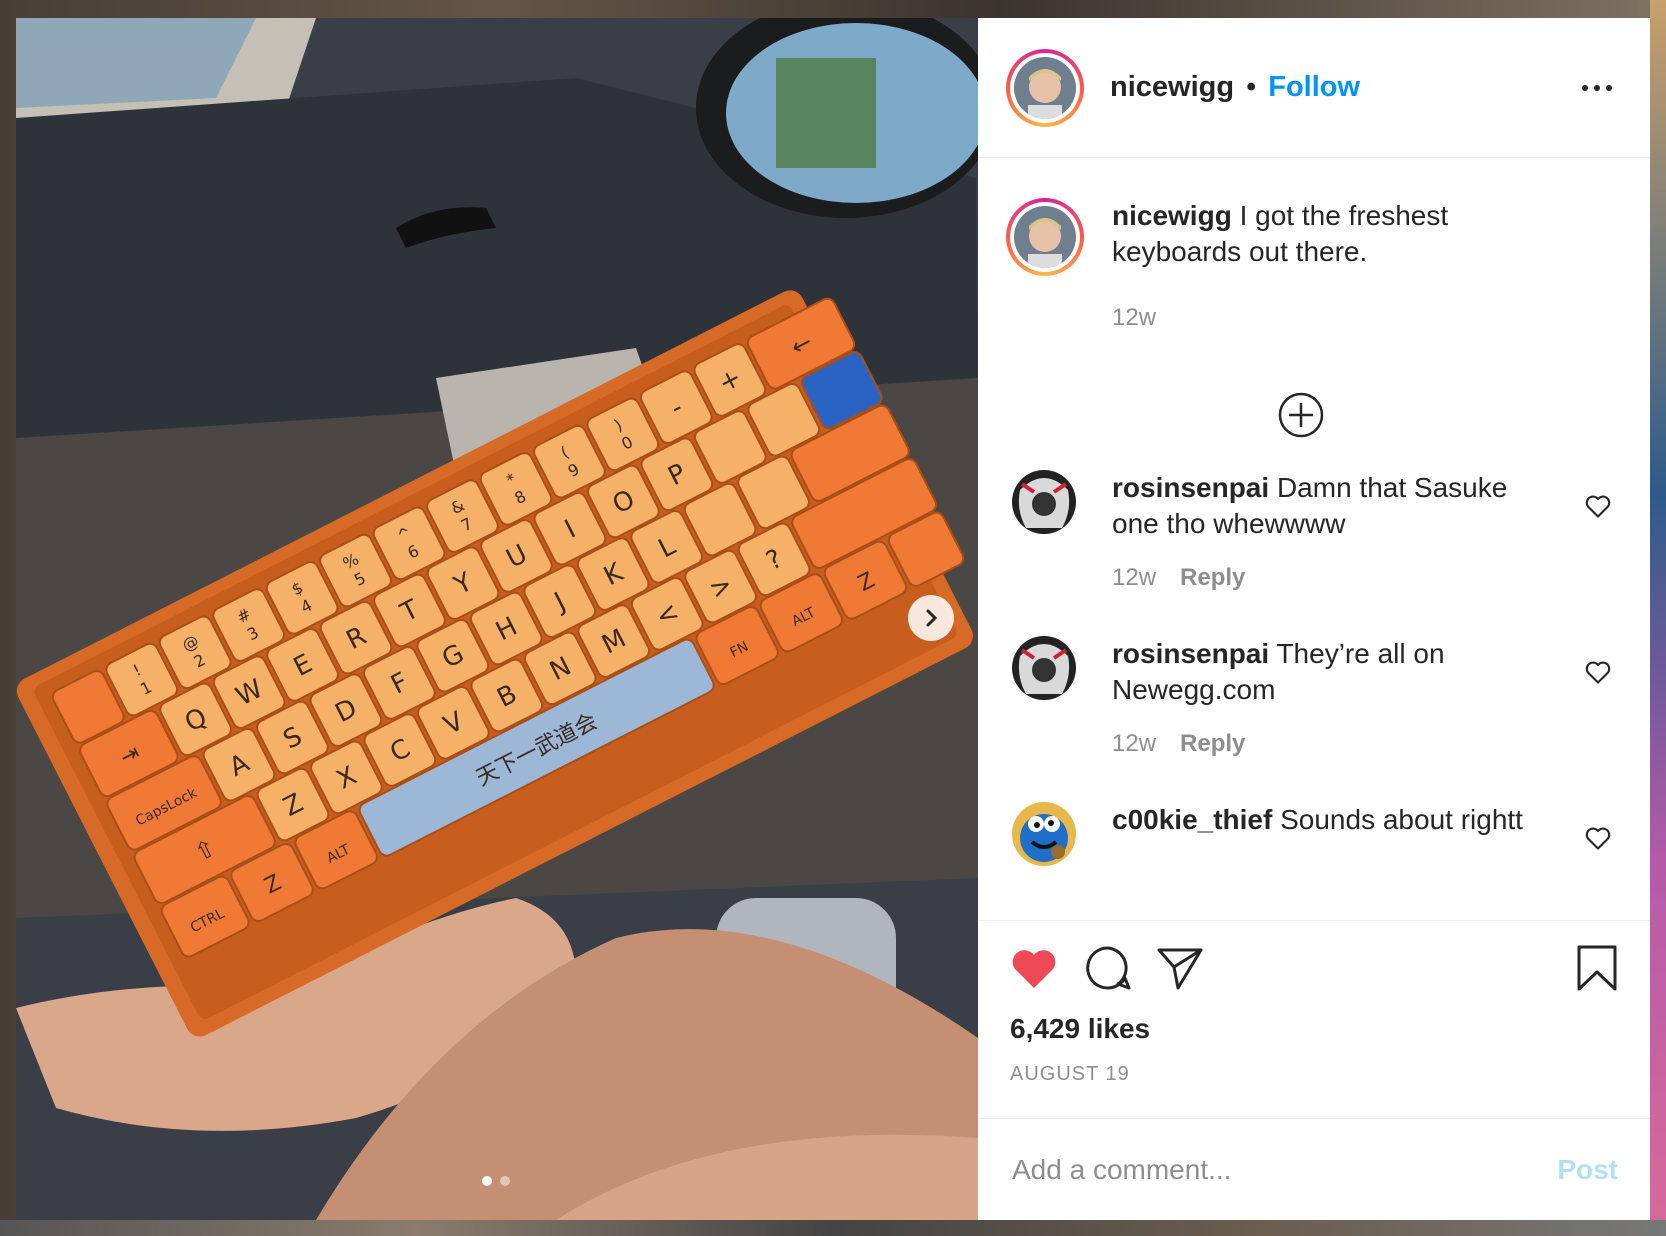 This screenshot has width=1666, height=1236. What do you see at coordinates (1597, 87) in the screenshot?
I see `more-options-icon` at bounding box center [1597, 87].